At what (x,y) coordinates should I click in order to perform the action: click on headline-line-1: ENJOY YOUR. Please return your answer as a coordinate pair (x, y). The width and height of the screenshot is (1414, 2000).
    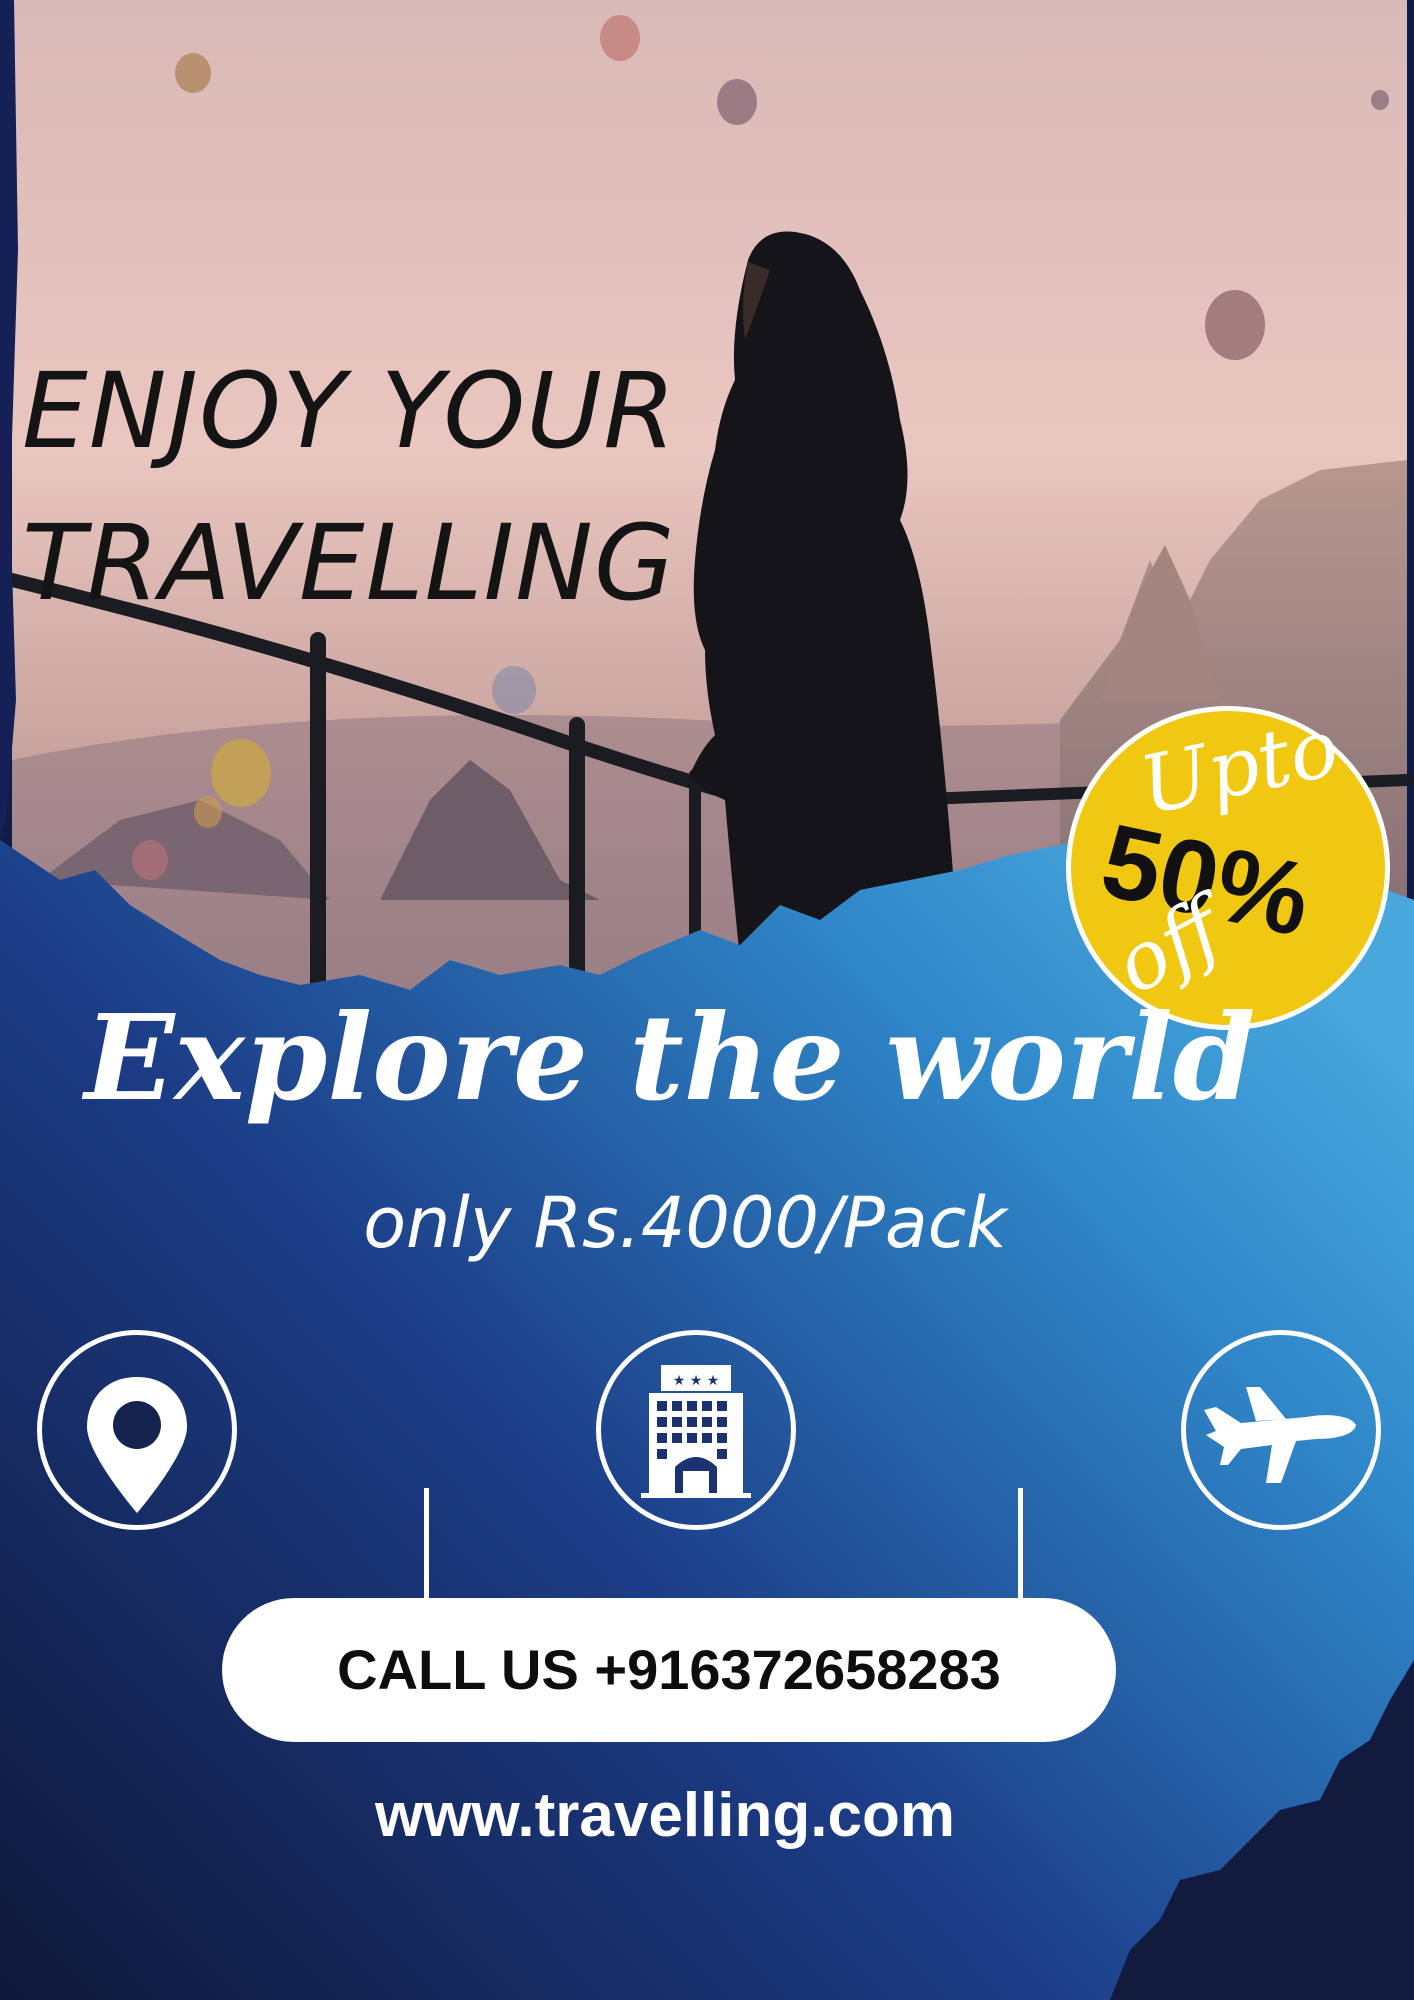
    Looking at the image, I should click on (349, 411).